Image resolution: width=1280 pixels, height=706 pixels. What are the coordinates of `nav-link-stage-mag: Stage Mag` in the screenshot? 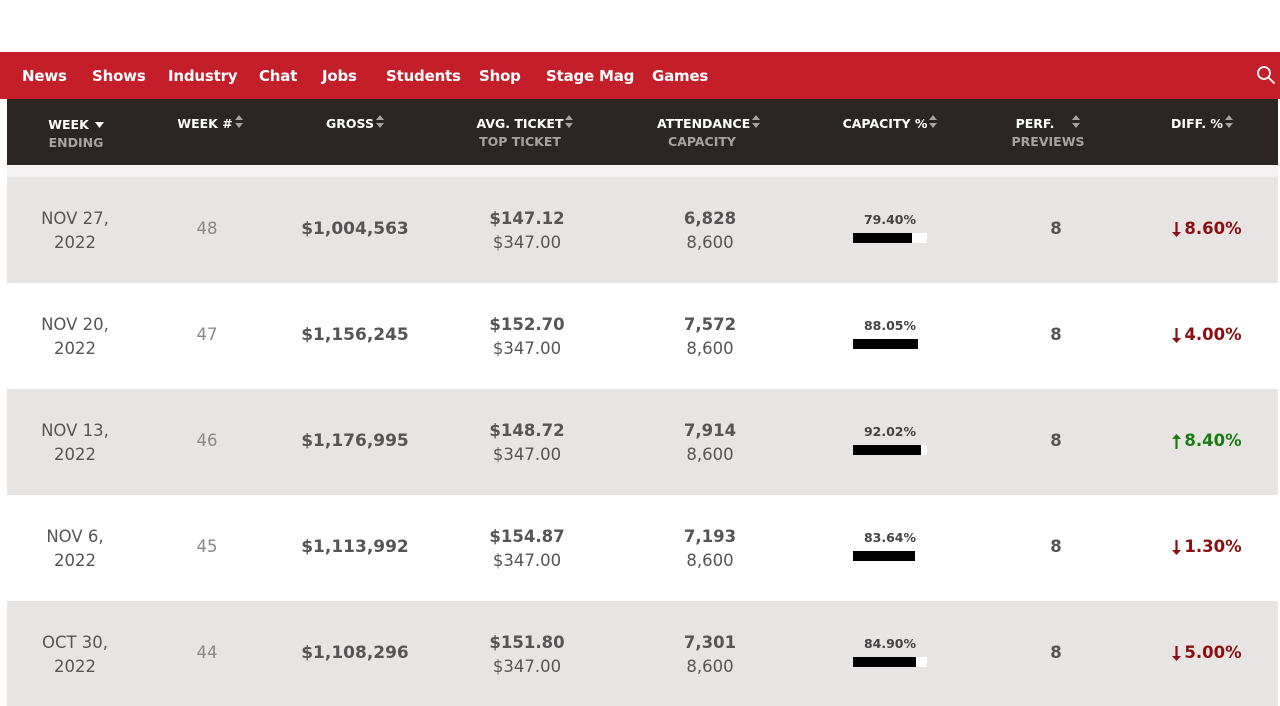 It's located at (590, 76).